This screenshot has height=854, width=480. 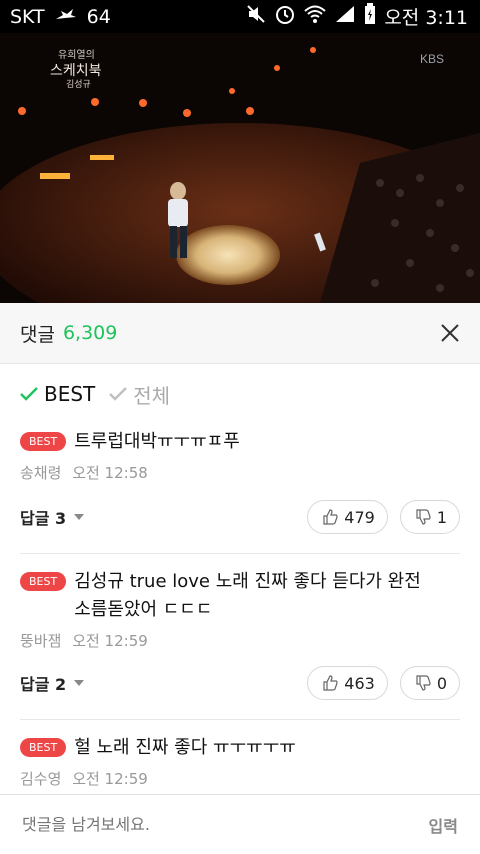 What do you see at coordinates (202, 824) in the screenshot?
I see `comment-input` at bounding box center [202, 824].